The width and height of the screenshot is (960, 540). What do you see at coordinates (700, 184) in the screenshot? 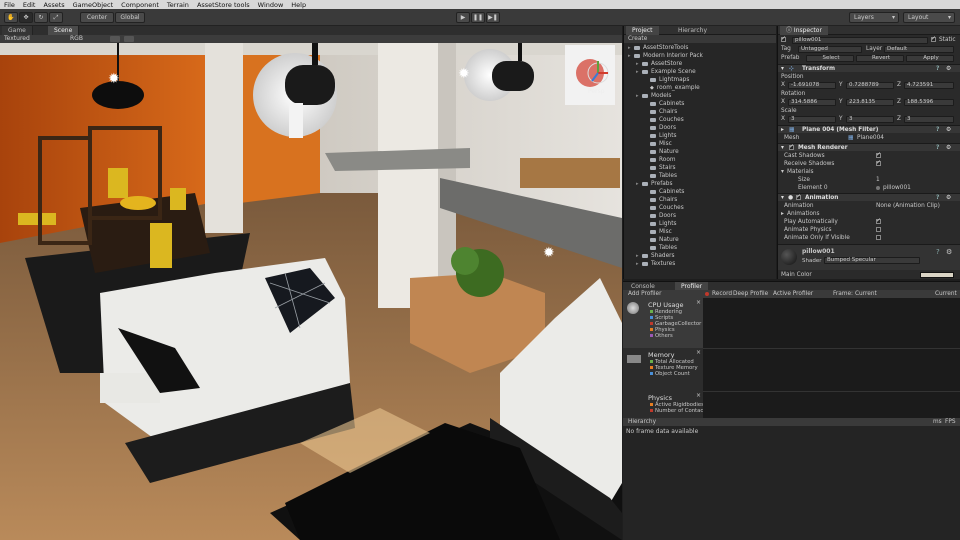
I see `tree-item: ▸ Prefabs` at bounding box center [700, 184].